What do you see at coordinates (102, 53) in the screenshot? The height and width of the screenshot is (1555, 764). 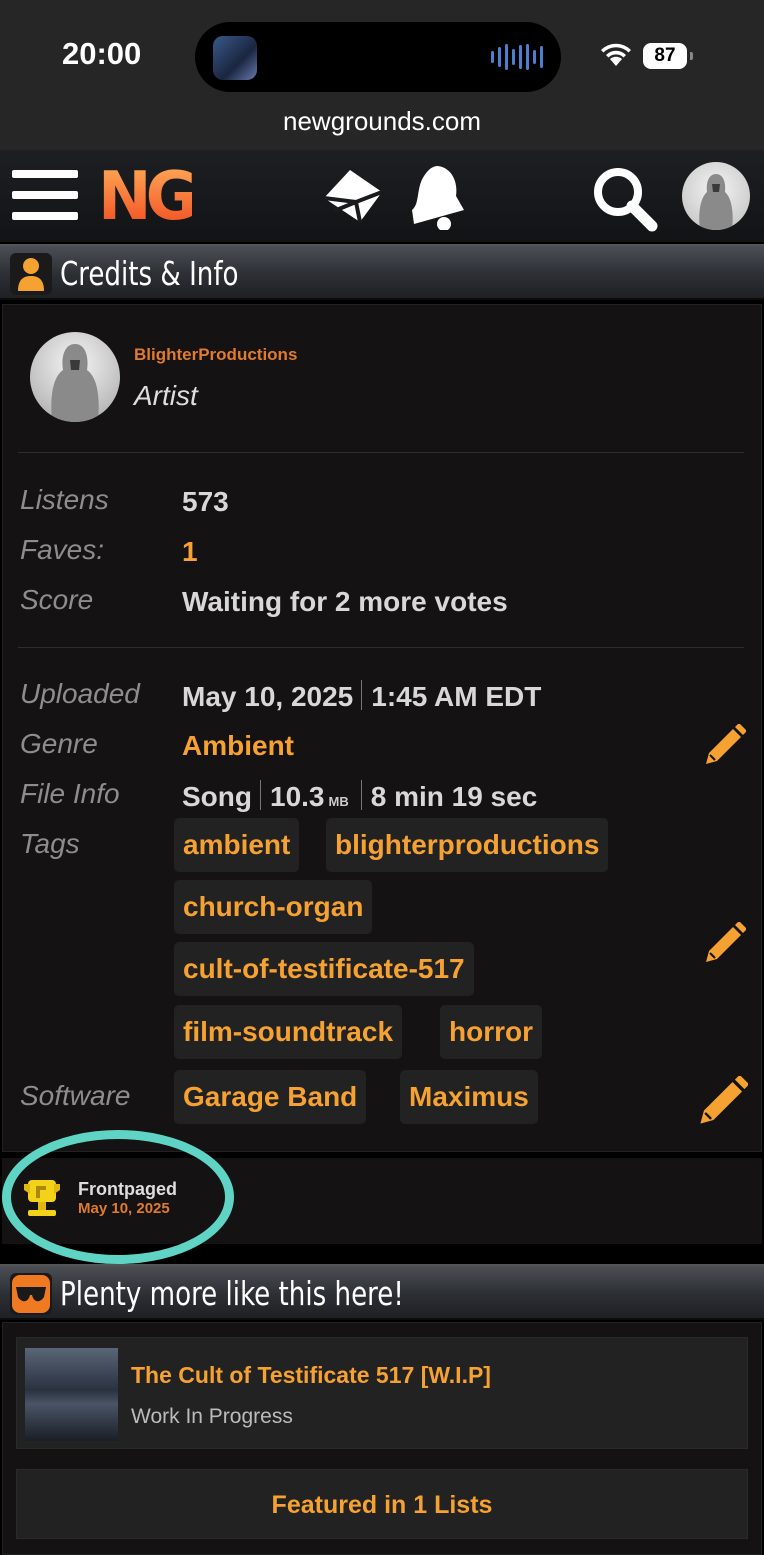 I see `status-time: 20:00` at bounding box center [102, 53].